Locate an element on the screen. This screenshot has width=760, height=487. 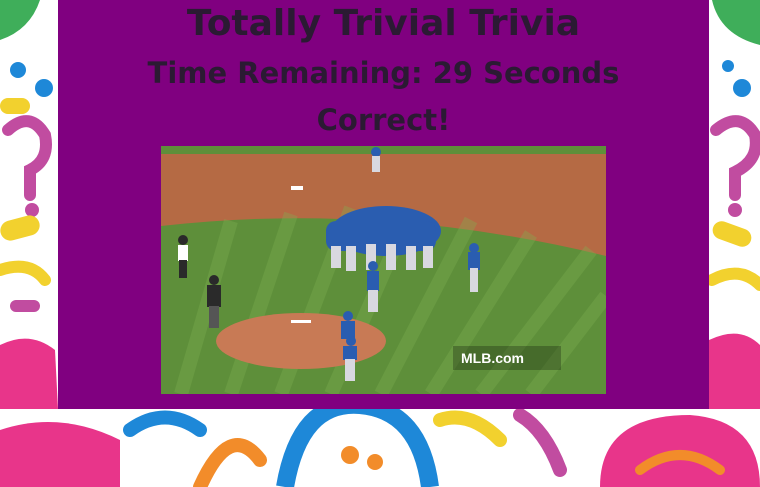
result-text: Correct! is located at coordinates (383, 120).